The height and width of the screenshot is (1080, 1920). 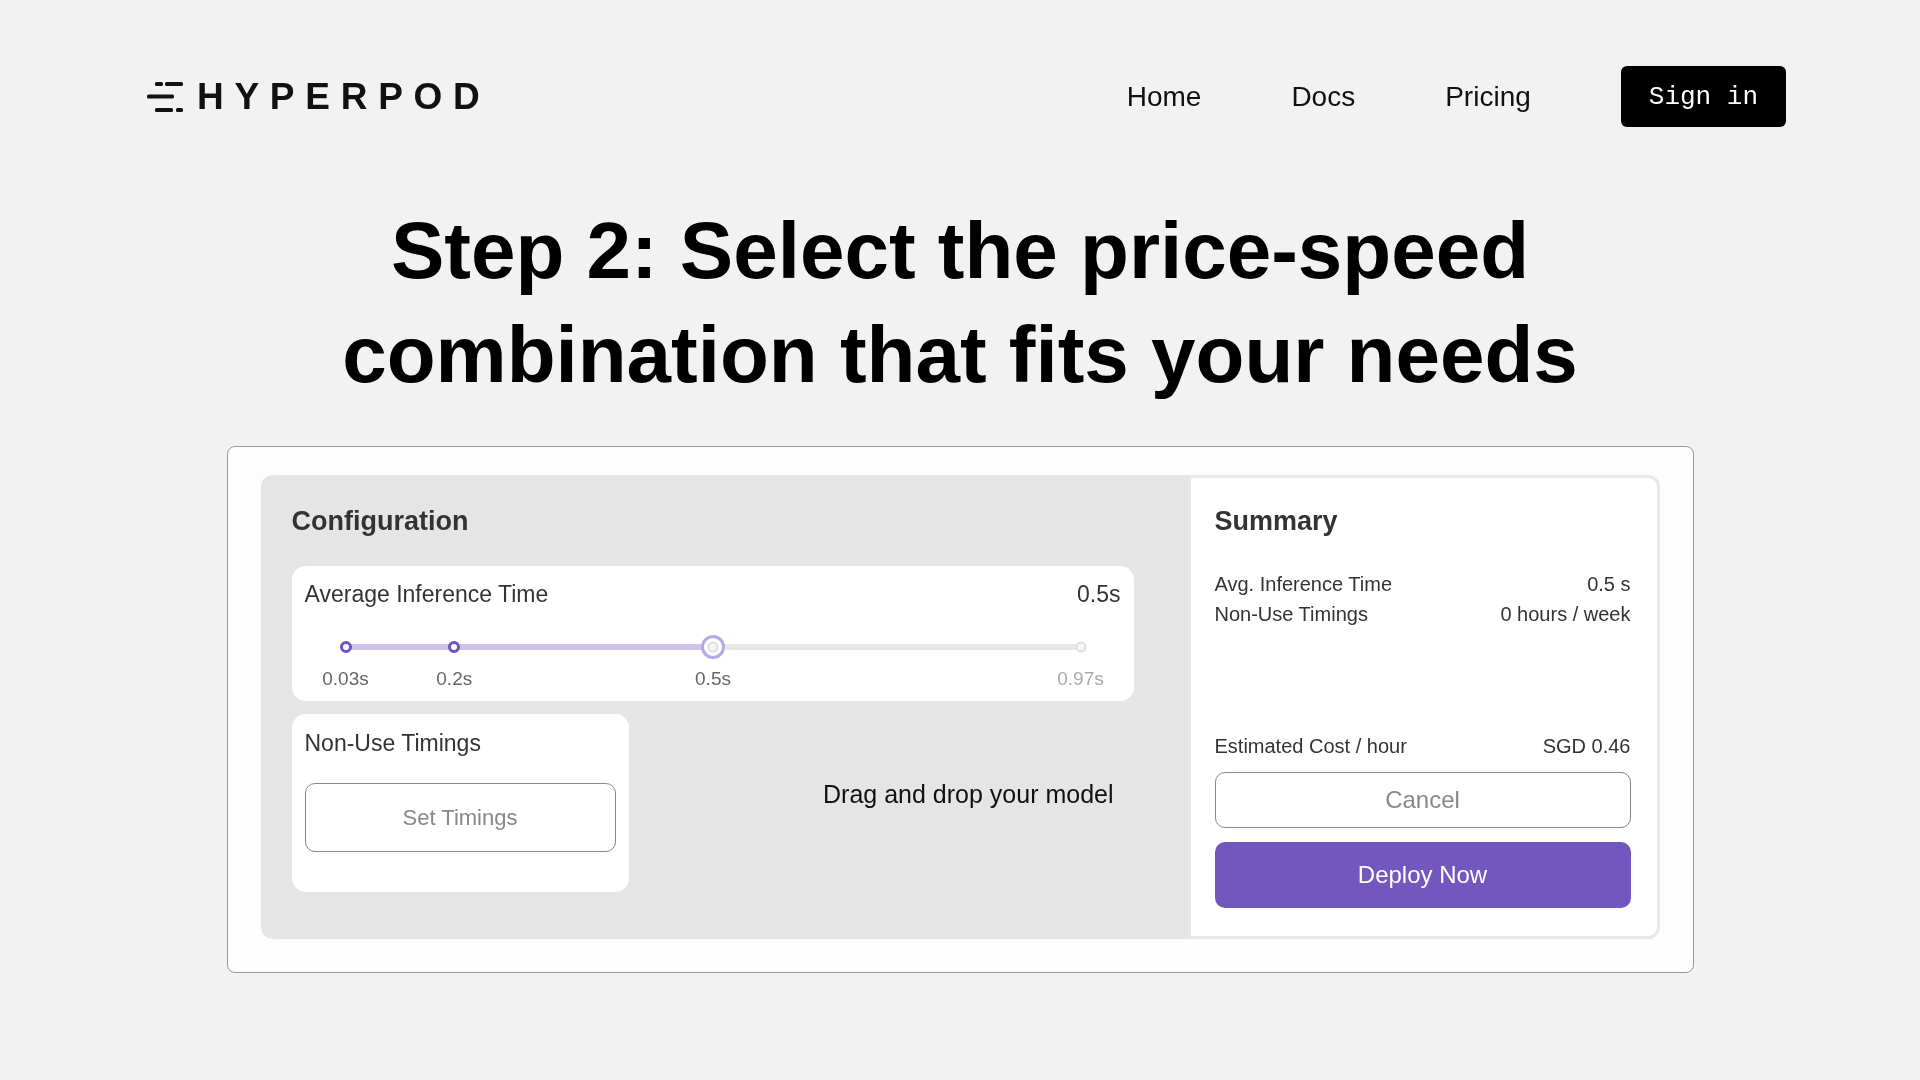 I want to click on cost-label: Estimated Cost / hour, so click(x=1310, y=746).